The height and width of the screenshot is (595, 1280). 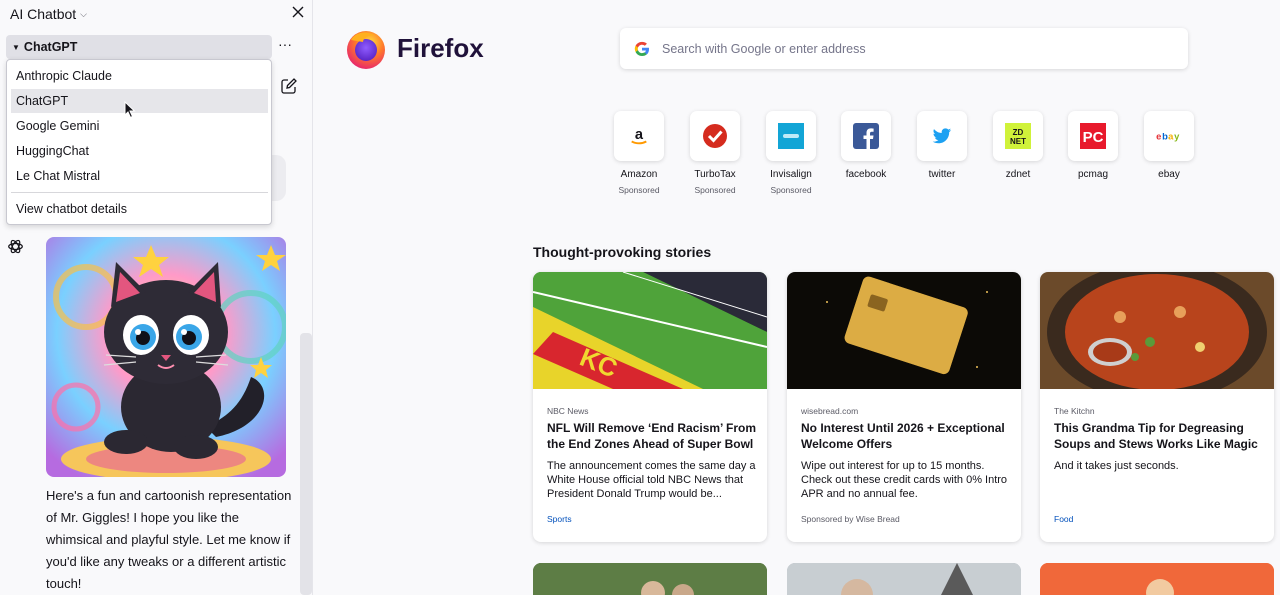 I want to click on firefox-logo-icon, so click(x=366, y=49).